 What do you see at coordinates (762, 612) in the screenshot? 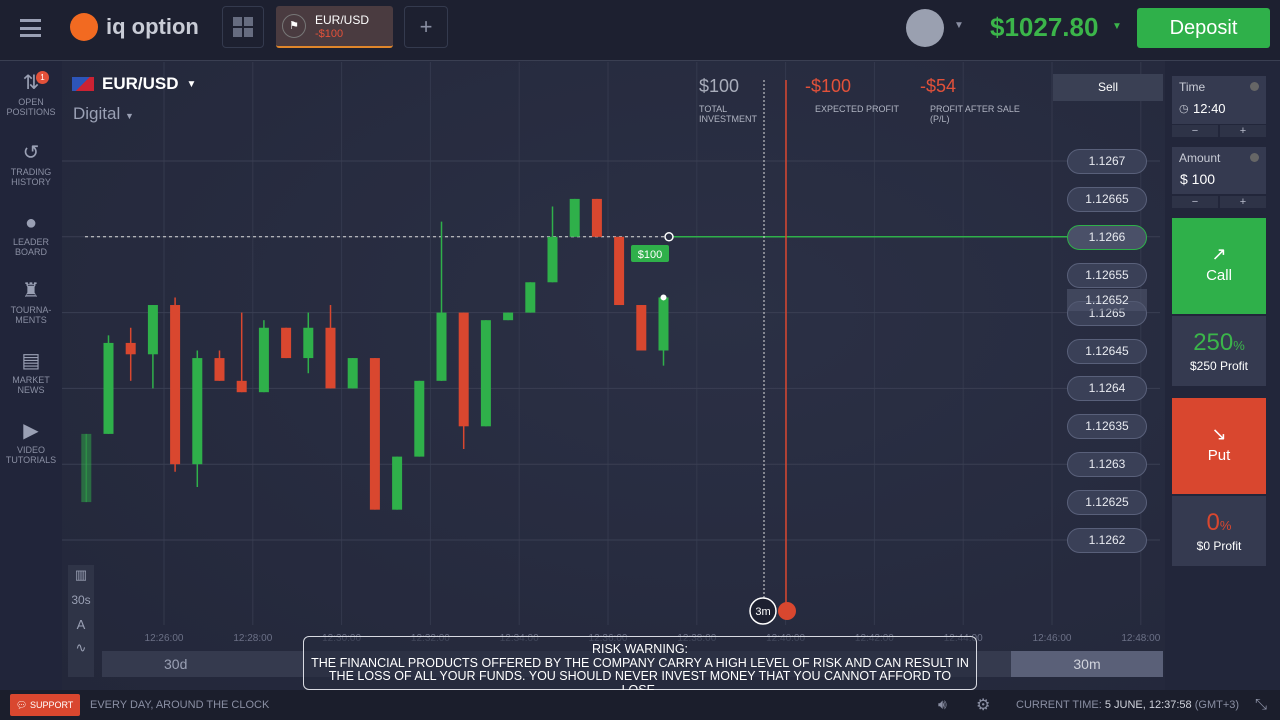
I see `expiry-timer-label: 3m` at bounding box center [762, 612].